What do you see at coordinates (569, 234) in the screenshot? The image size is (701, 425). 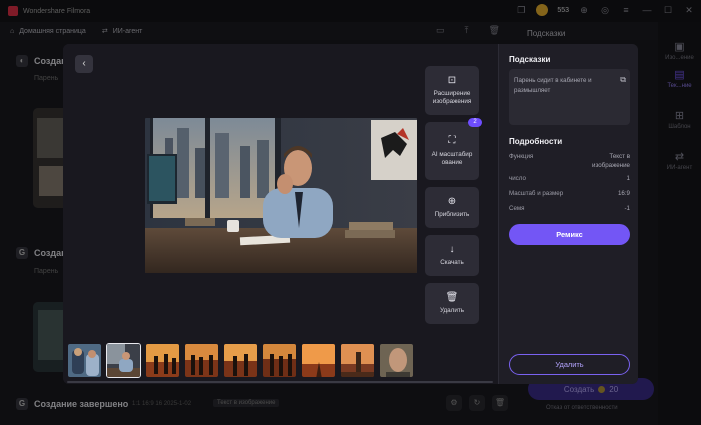 I see `remix-button: Ремикс` at bounding box center [569, 234].